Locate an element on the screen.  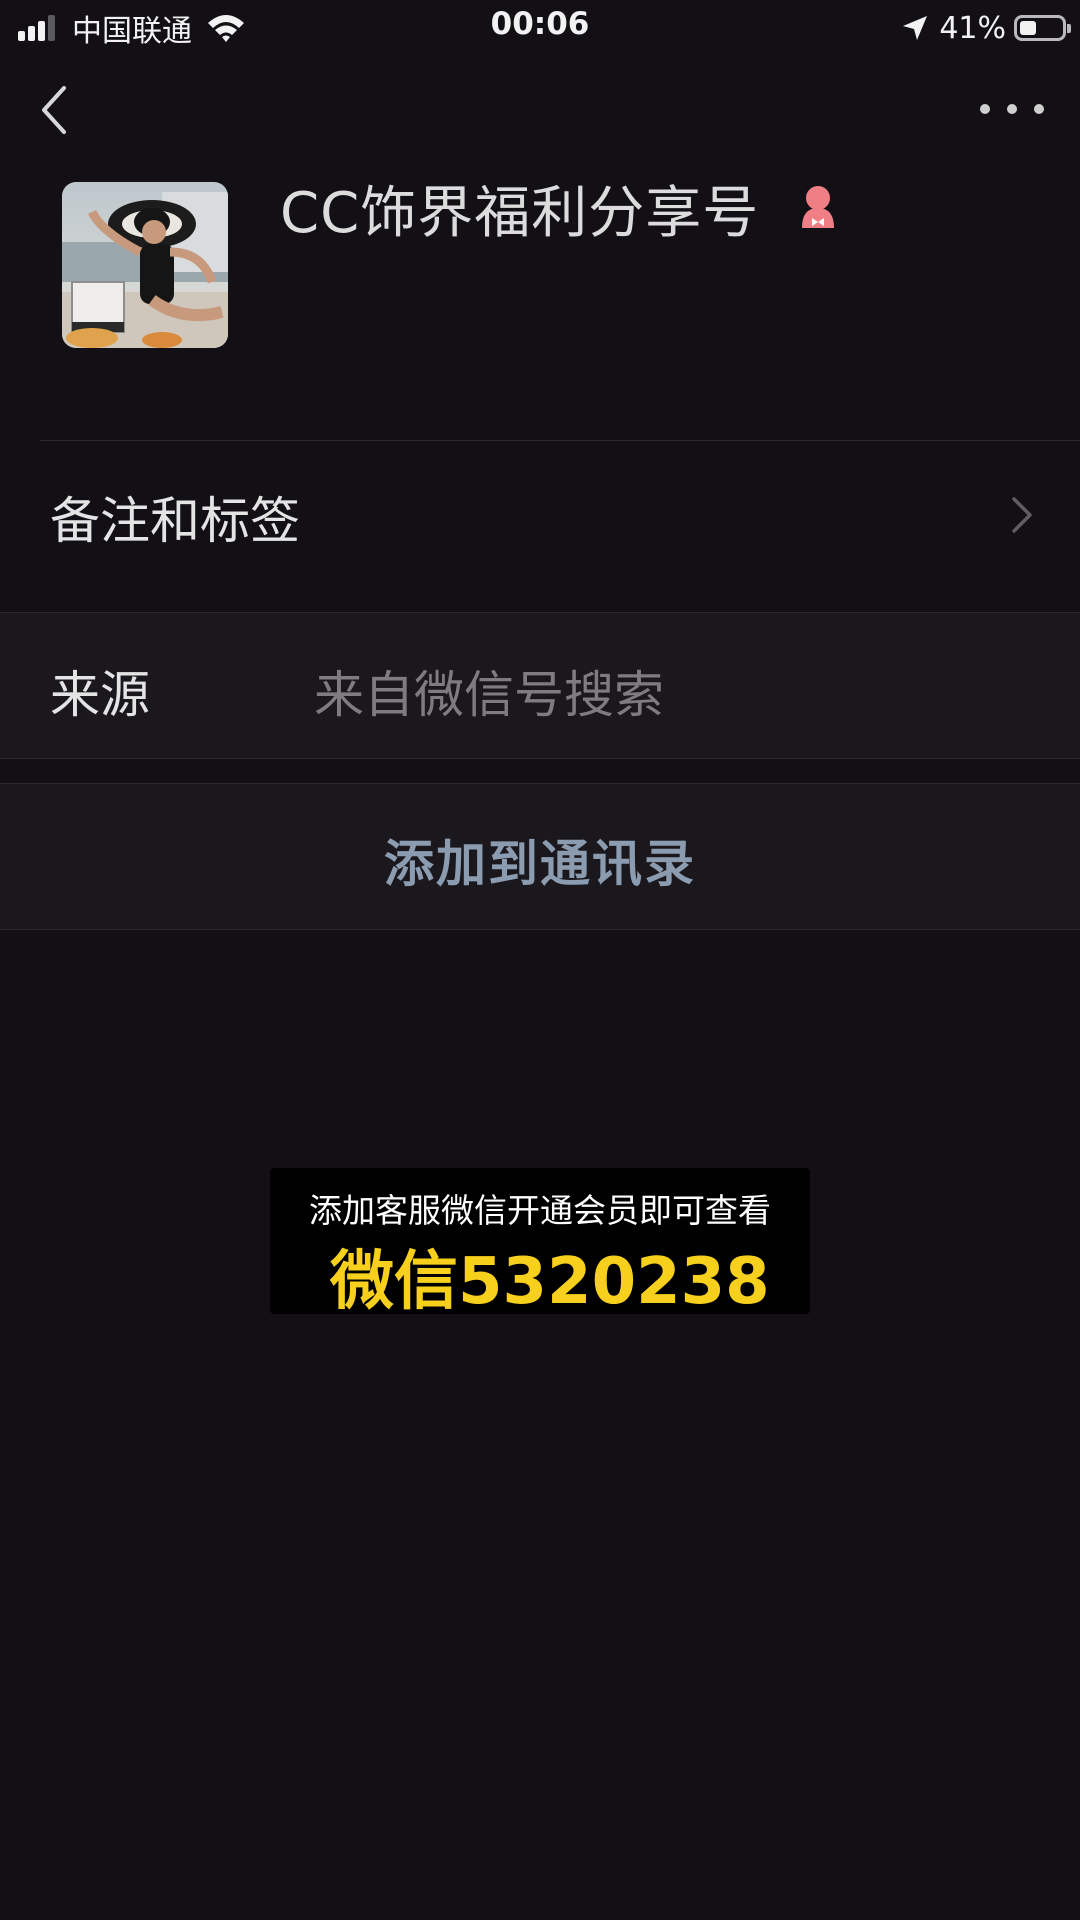
add-contact-button: 添加到通讯录 is located at coordinates (540, 856).